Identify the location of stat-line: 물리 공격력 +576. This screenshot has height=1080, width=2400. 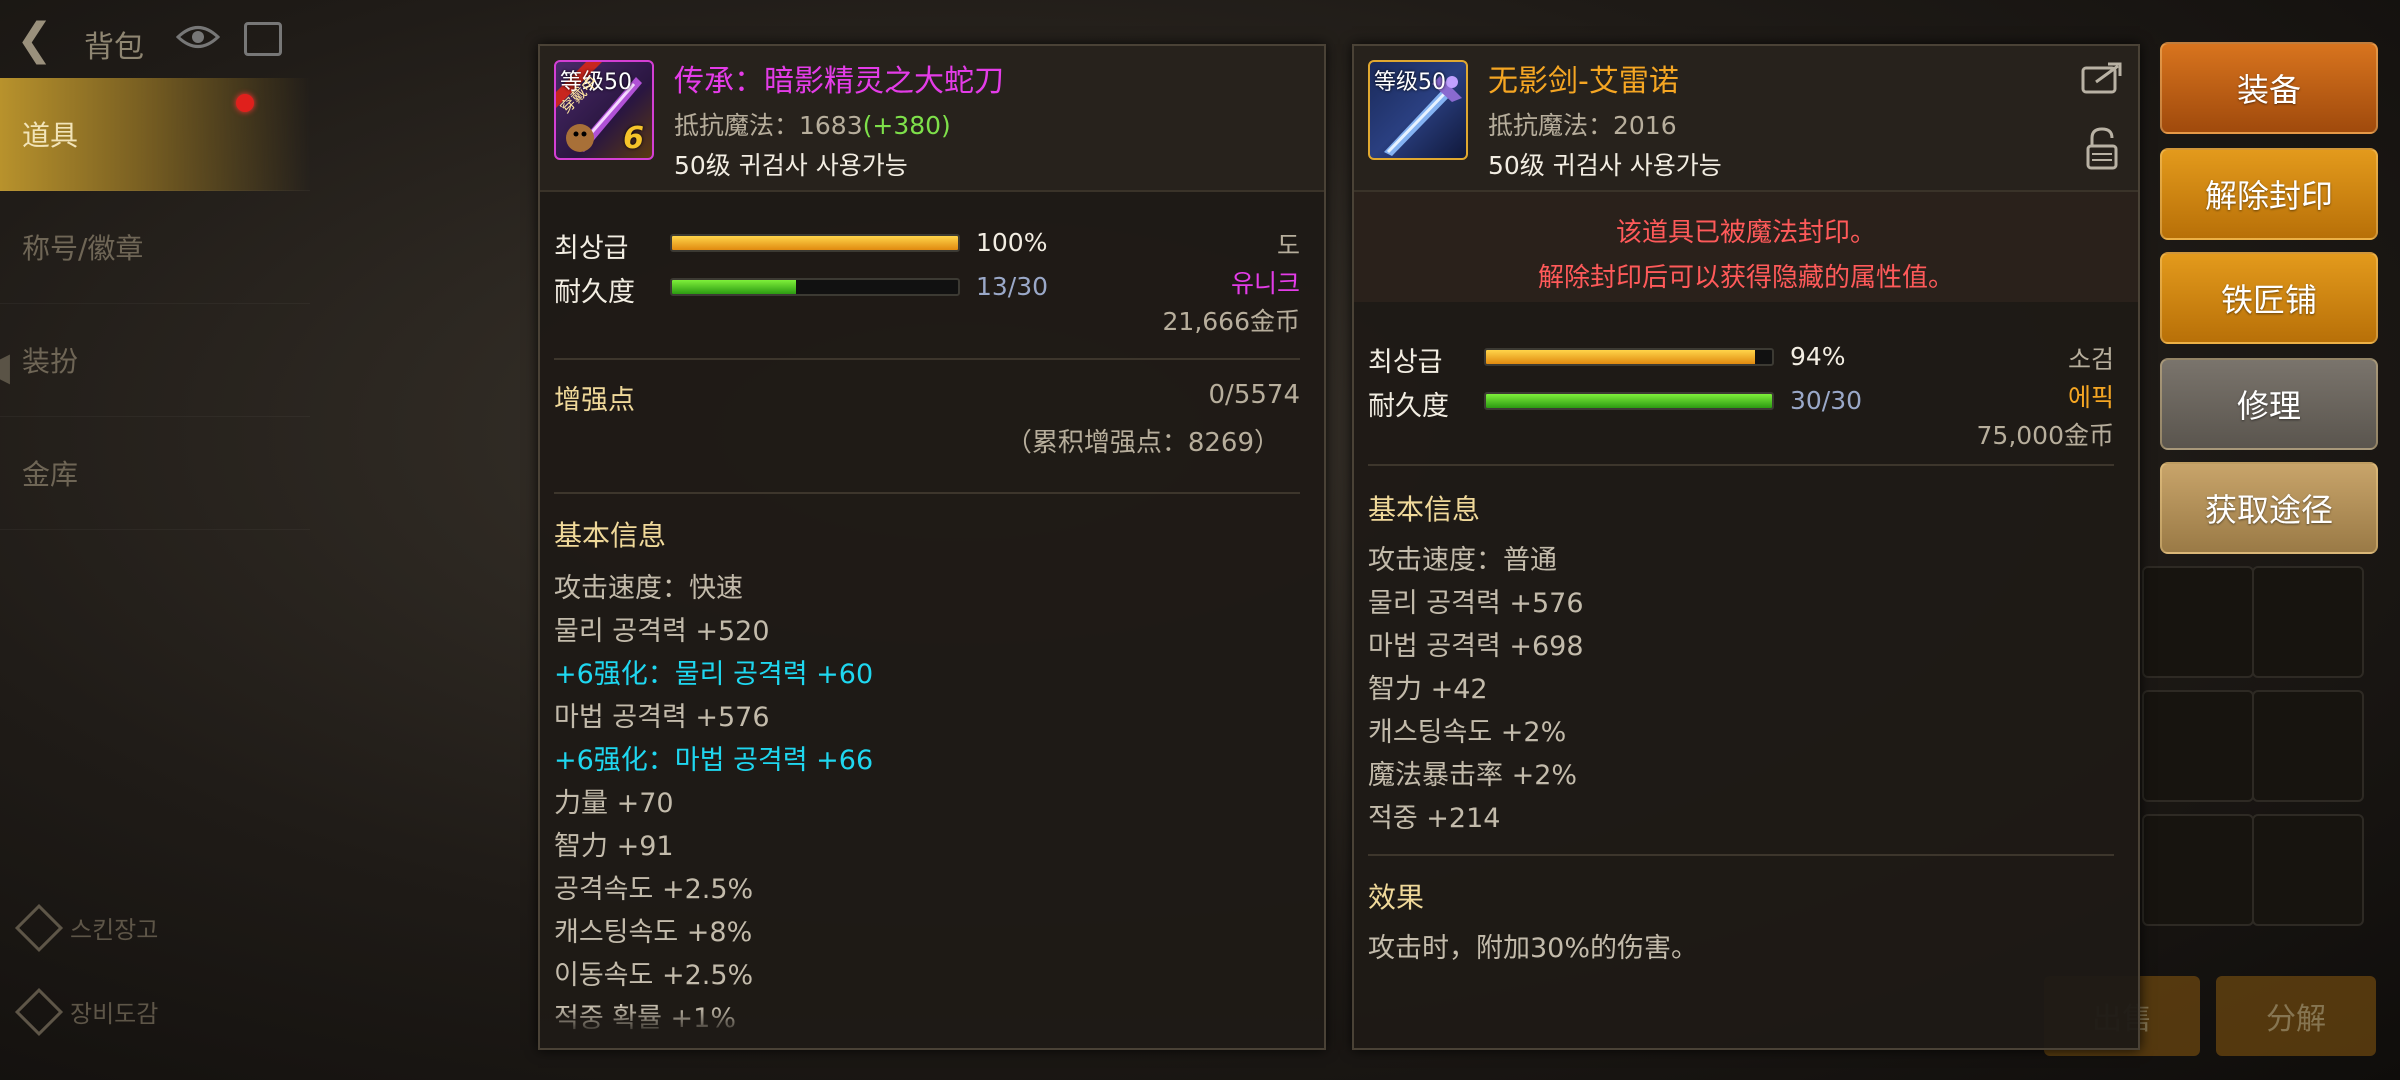
(1476, 603).